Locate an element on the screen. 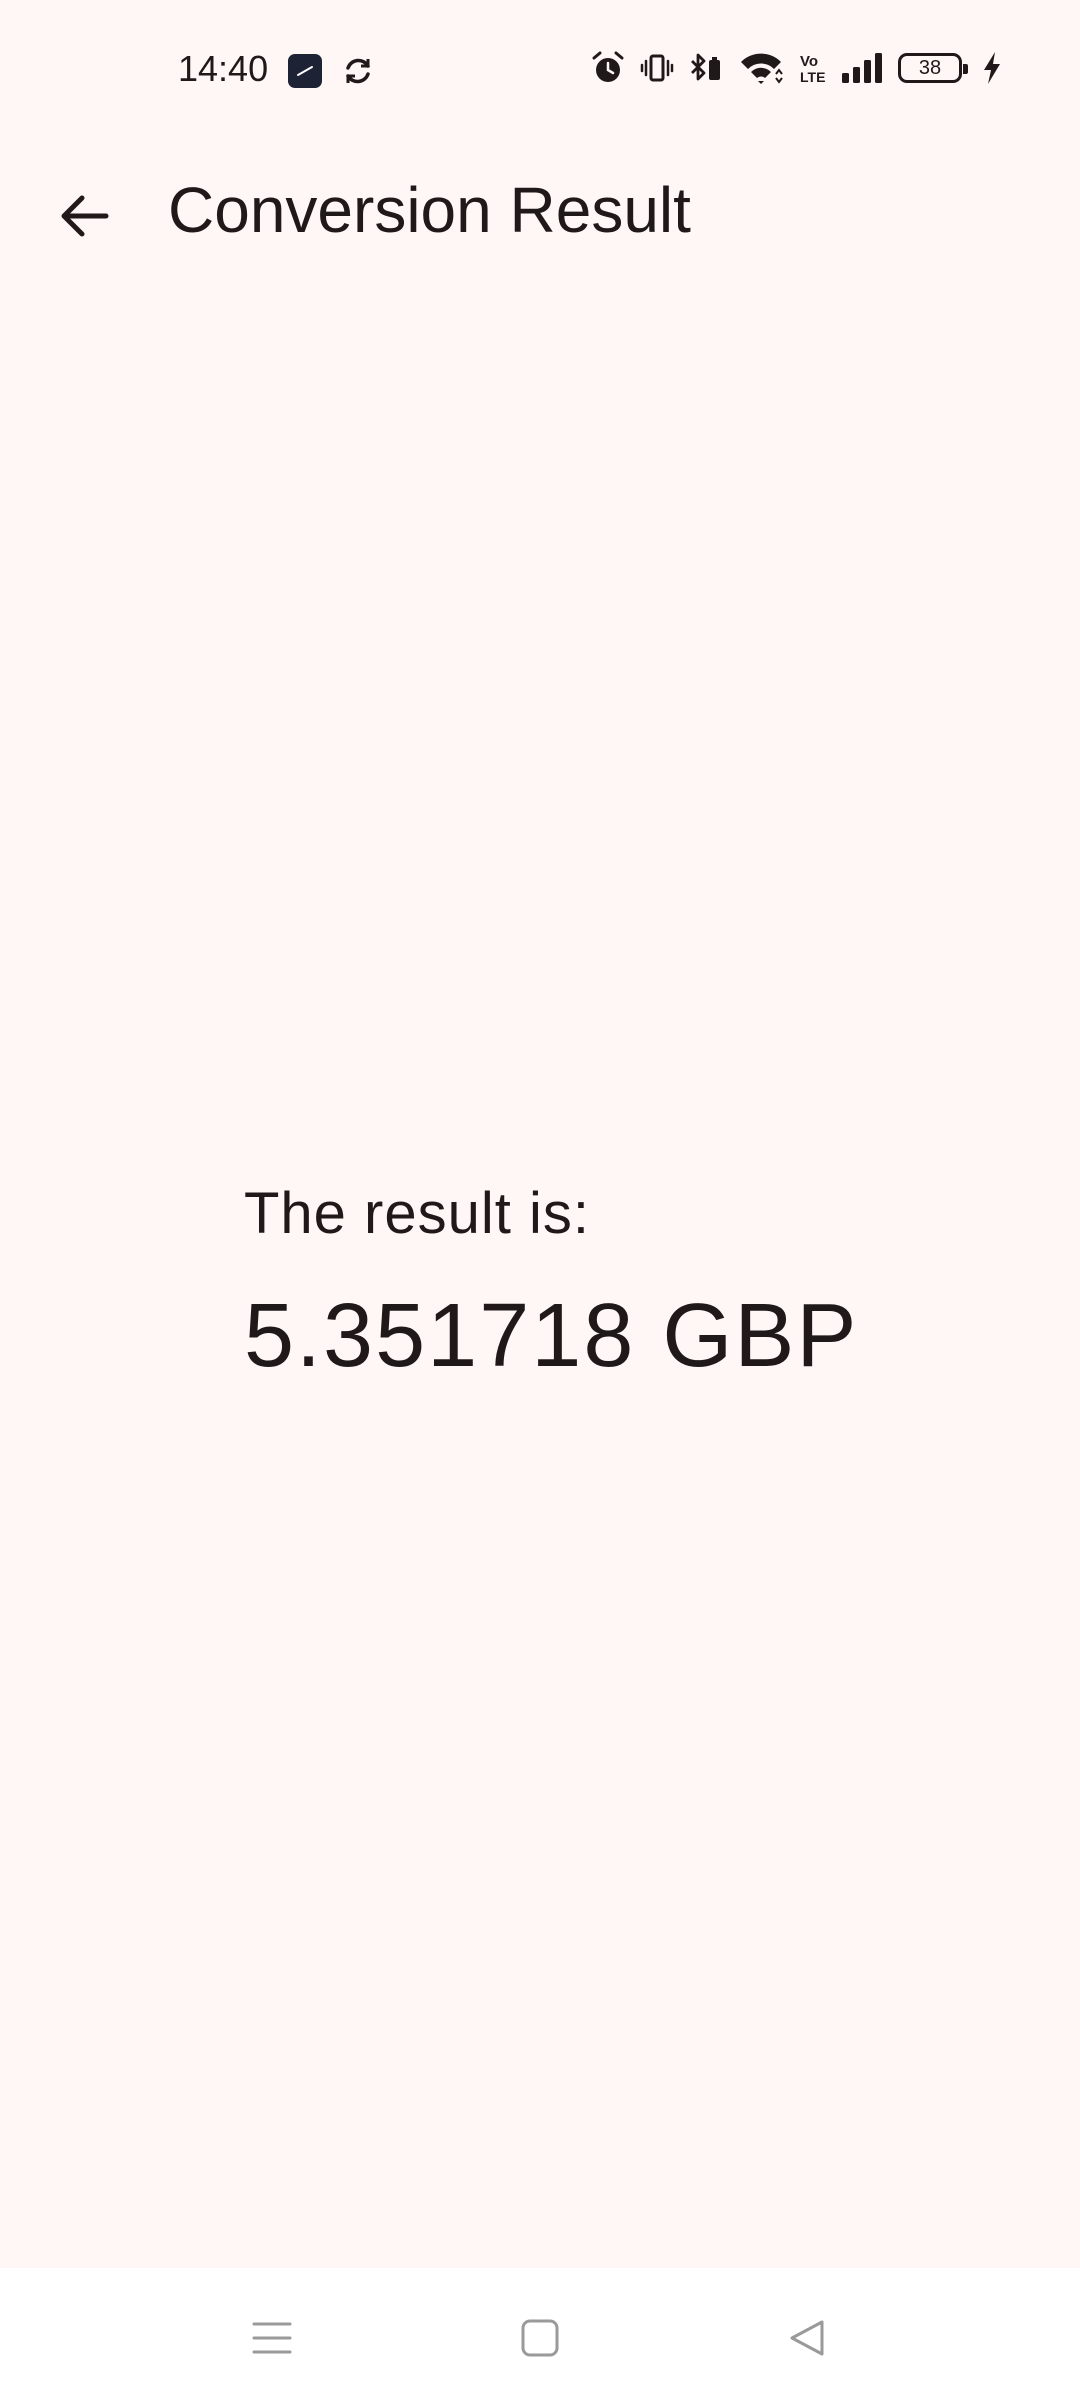  page-title: Conversion Result is located at coordinates (429, 210).